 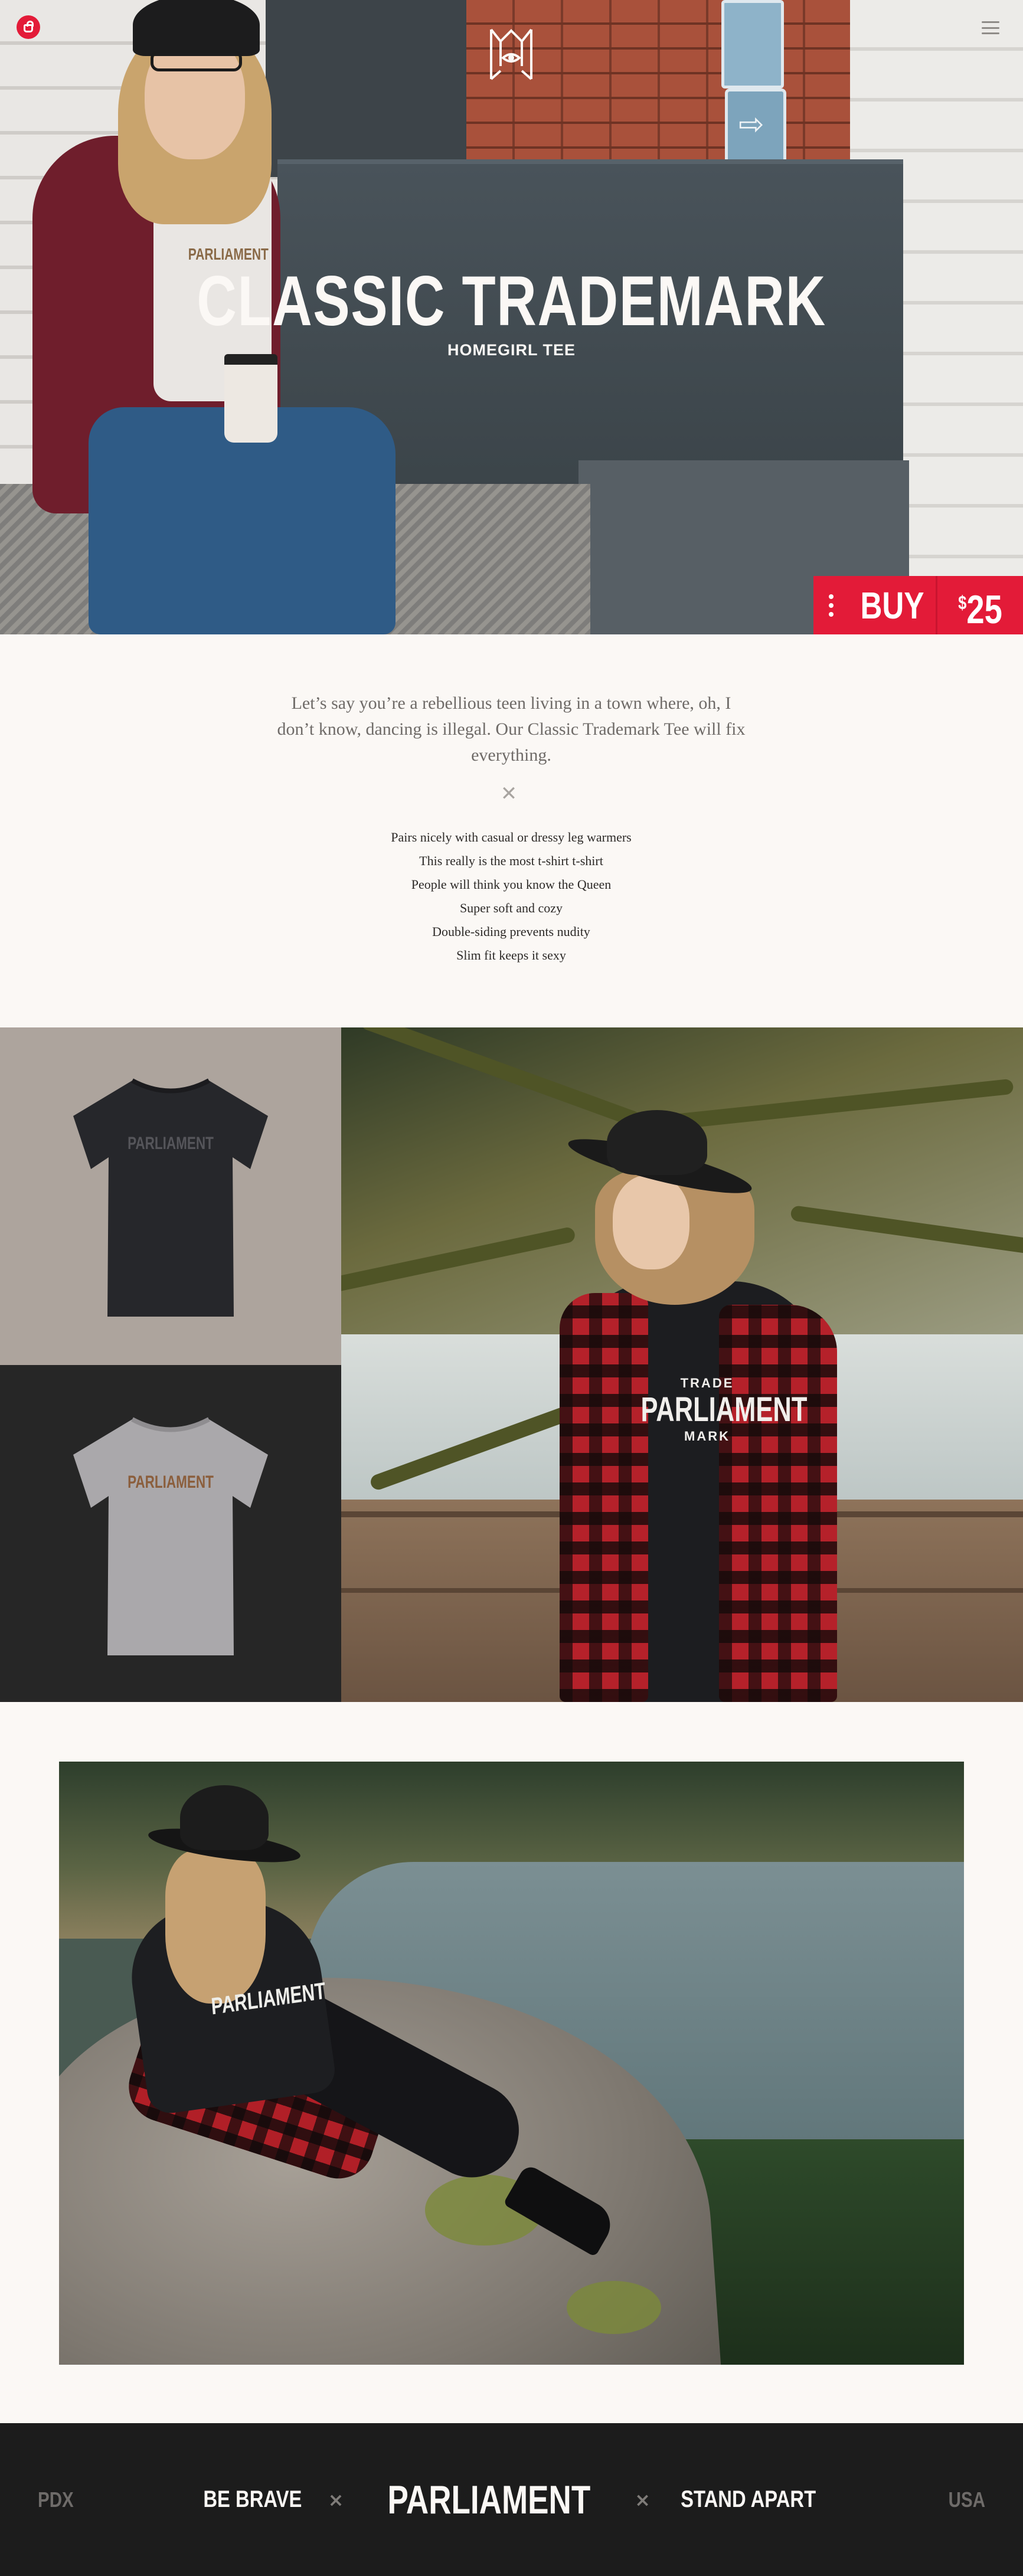 I want to click on buy-button: BUY, so click(x=892, y=606).